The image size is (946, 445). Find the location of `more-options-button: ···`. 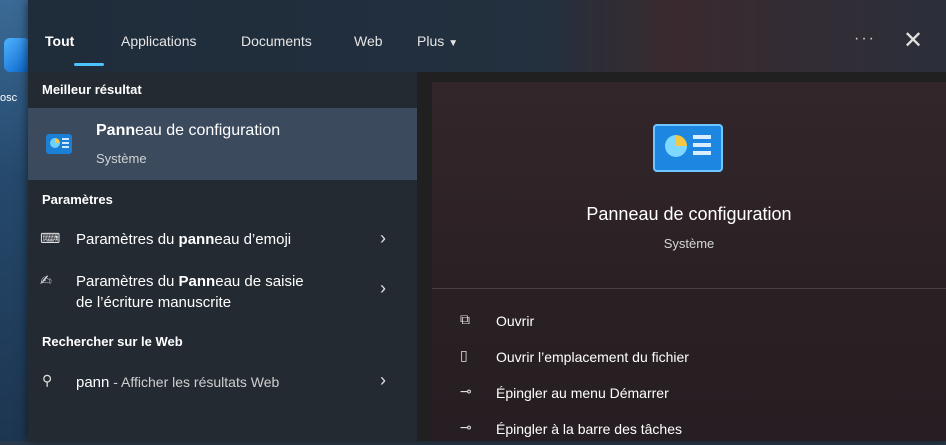

more-options-button: ··· is located at coordinates (865, 39).